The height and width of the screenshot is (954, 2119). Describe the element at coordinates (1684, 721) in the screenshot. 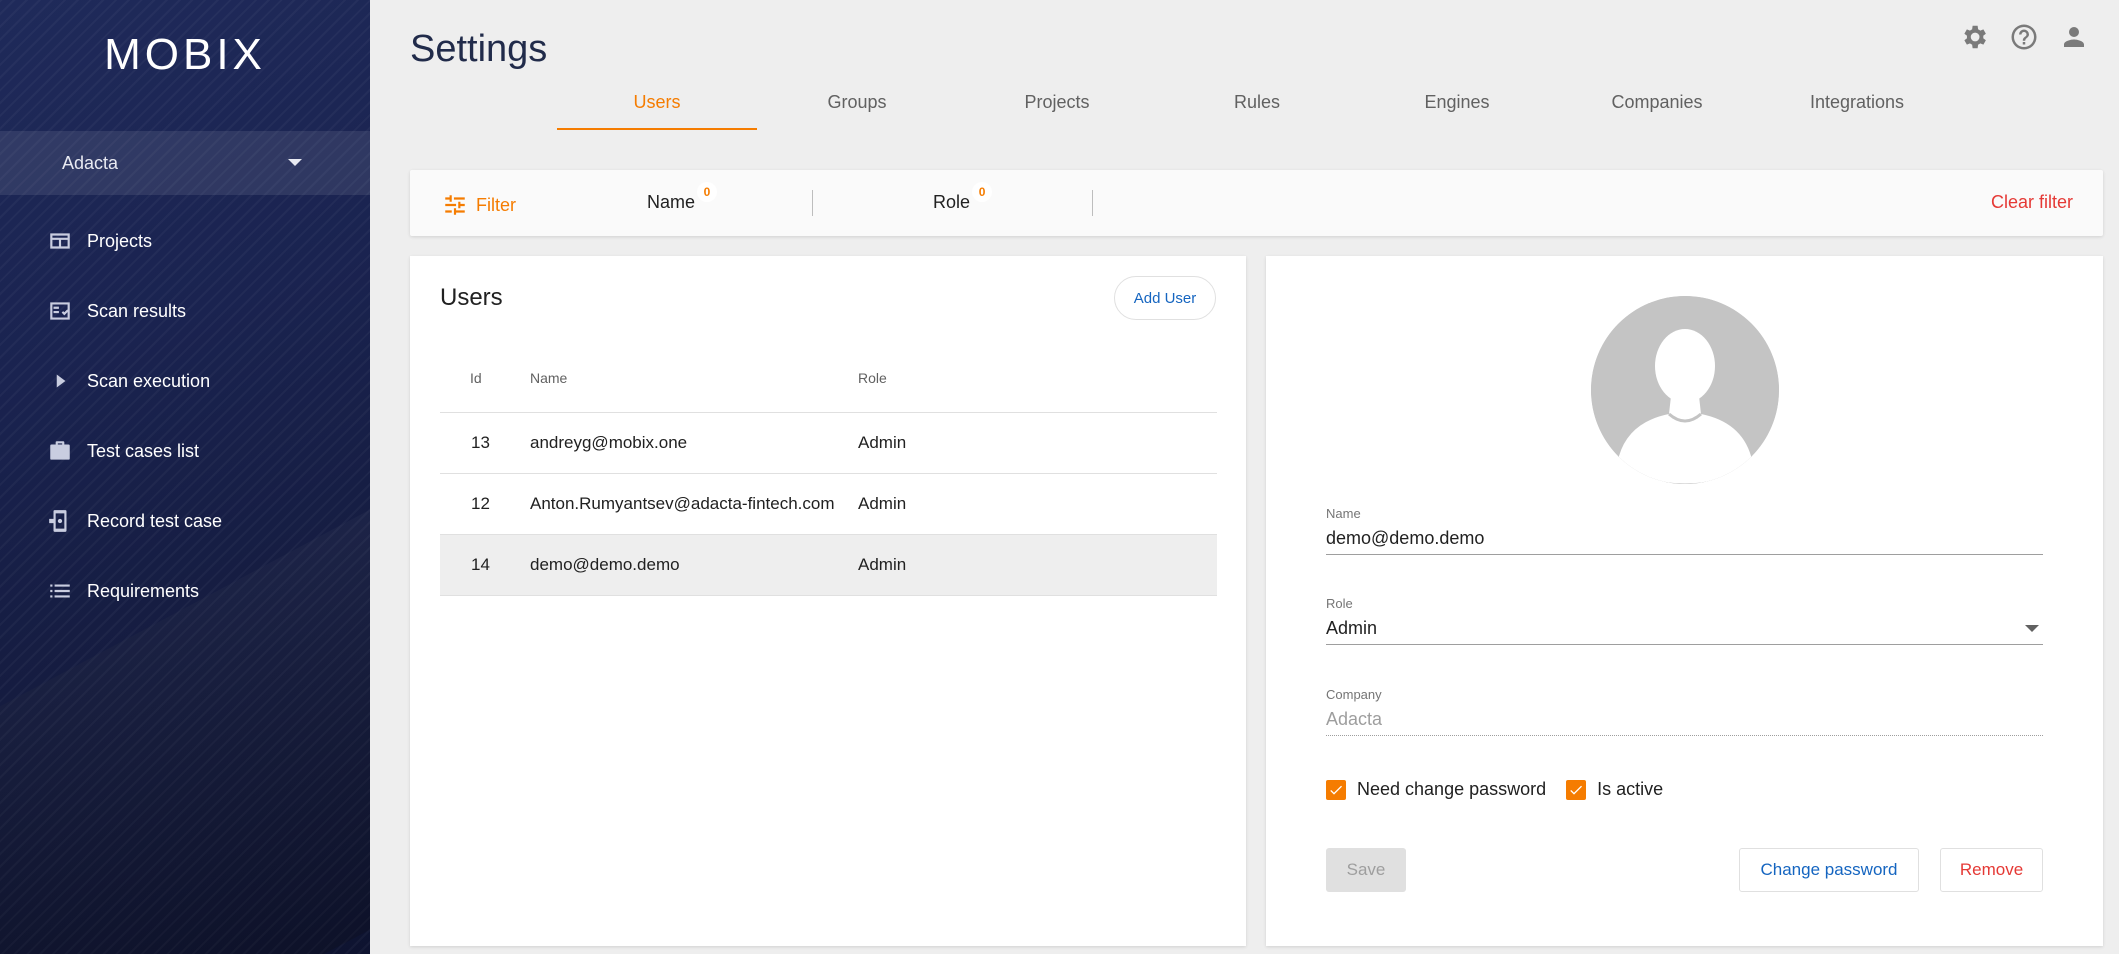

I see `company-input: Adacta` at that location.